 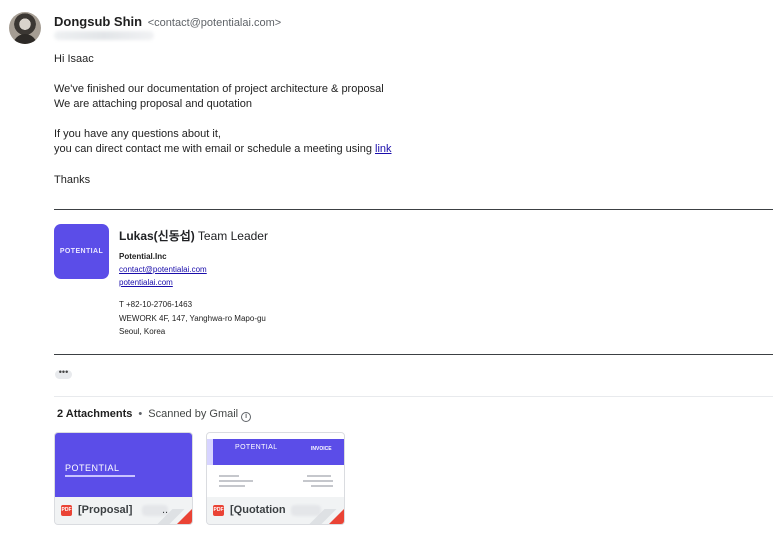 I want to click on signature-phone: T +82-10-2706-1463, so click(x=156, y=304).